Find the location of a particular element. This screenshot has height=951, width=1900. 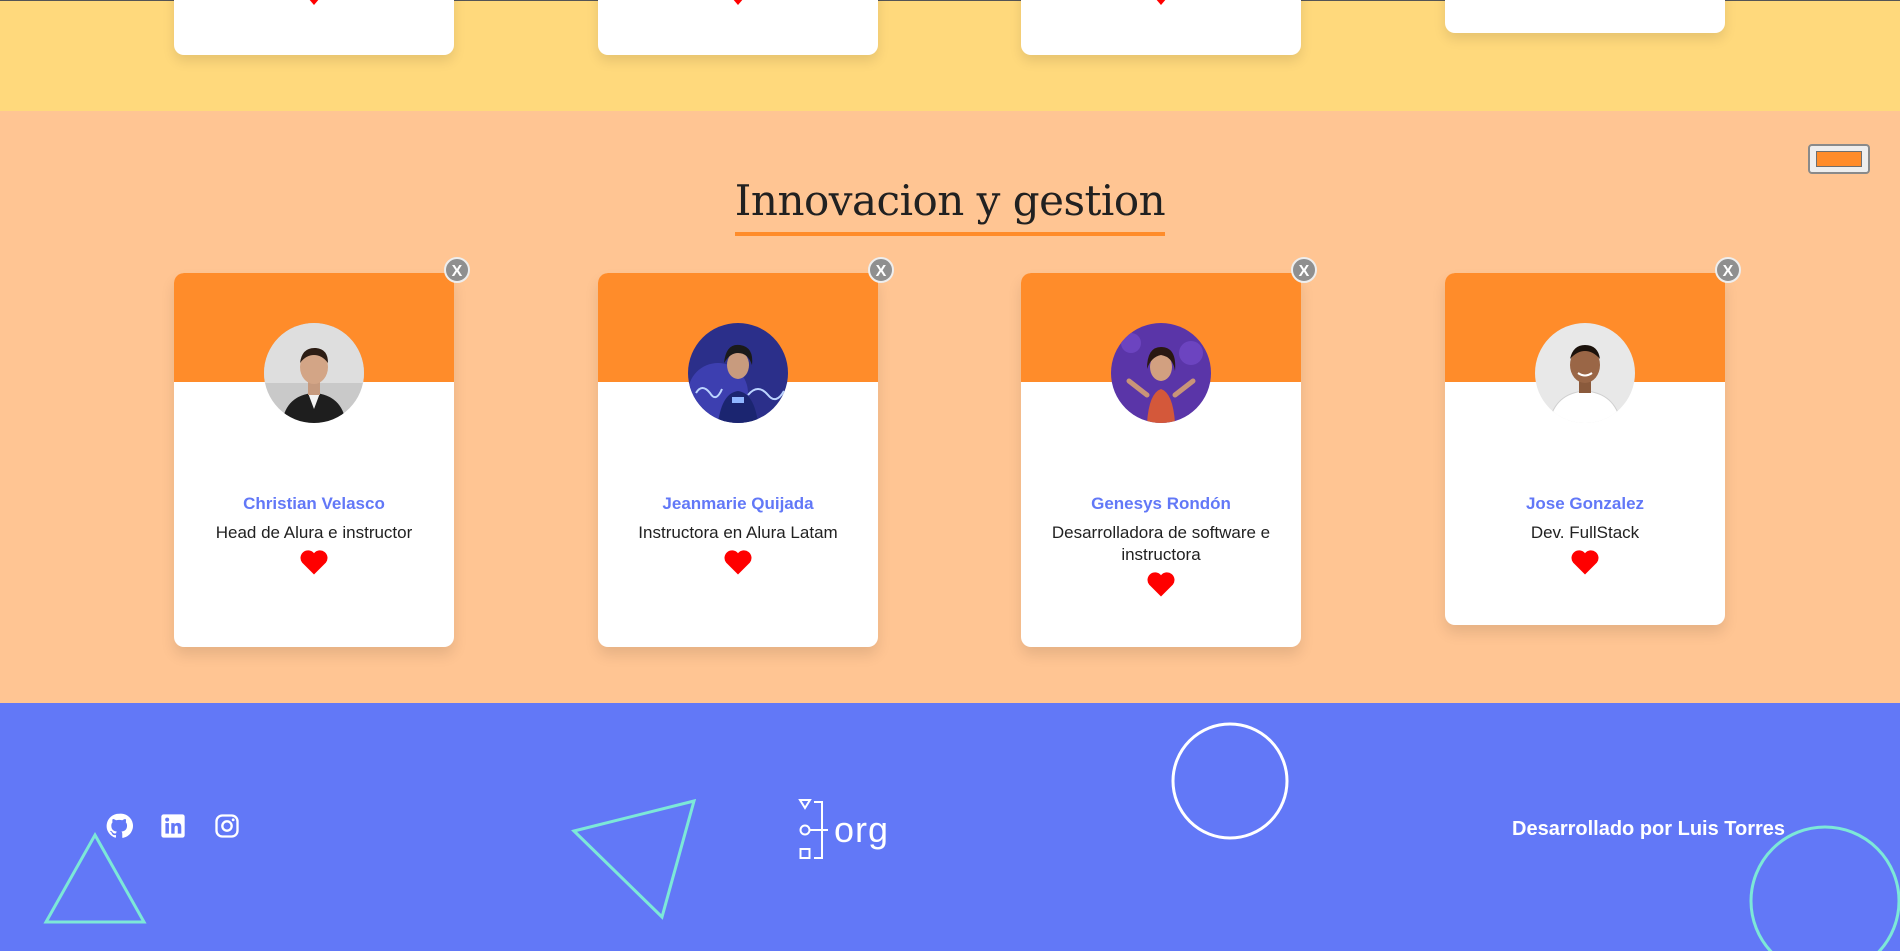

social-links is located at coordinates (173, 826).